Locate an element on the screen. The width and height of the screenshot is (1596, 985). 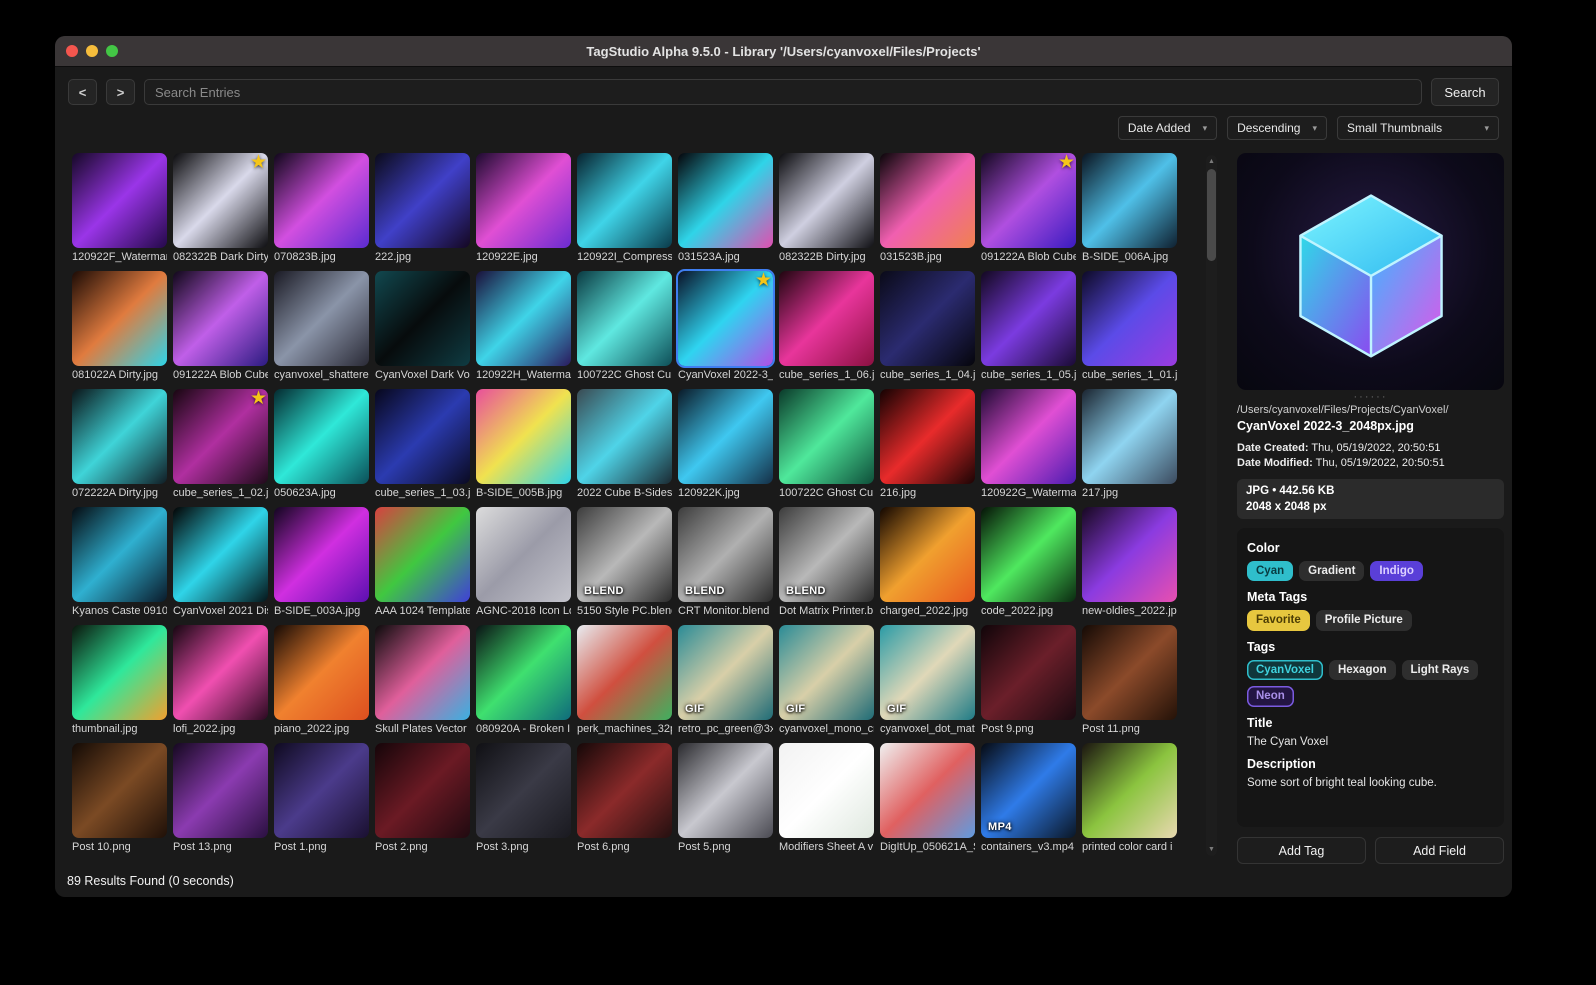
grid-item: B-SIDE_005B.jpg is located at coordinates (523, 445).